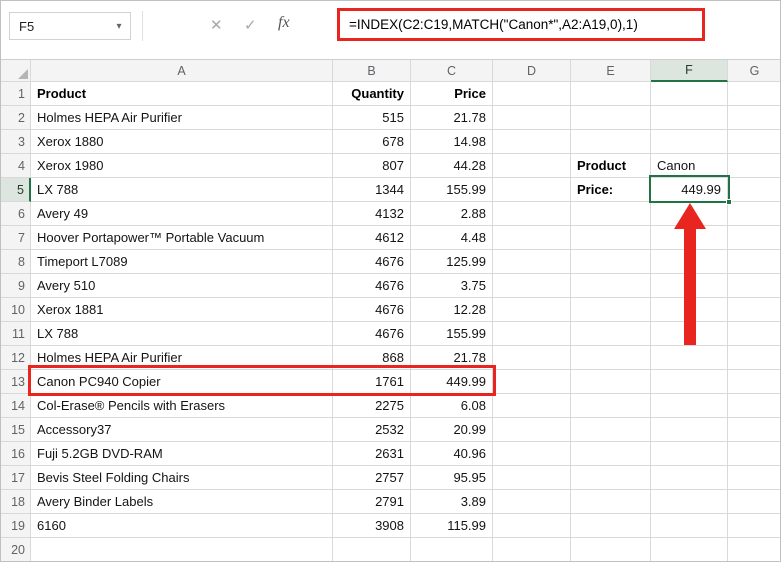 The width and height of the screenshot is (781, 562). What do you see at coordinates (754, 118) in the screenshot?
I see `cell-G2` at bounding box center [754, 118].